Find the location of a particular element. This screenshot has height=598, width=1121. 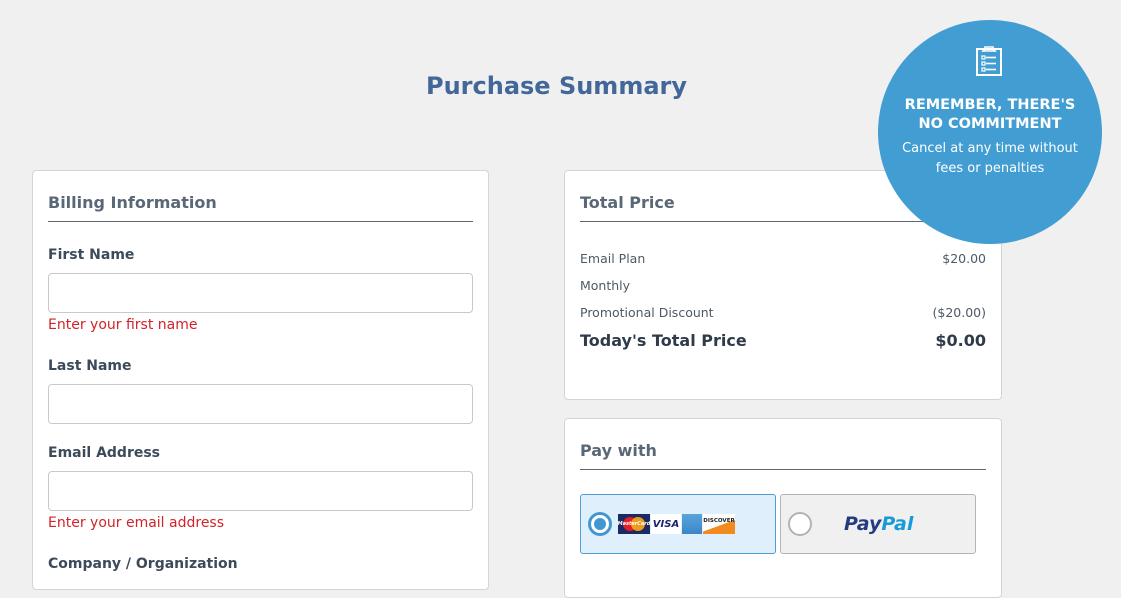

mastercard-logo-icon: MasterCard is located at coordinates (634, 524).